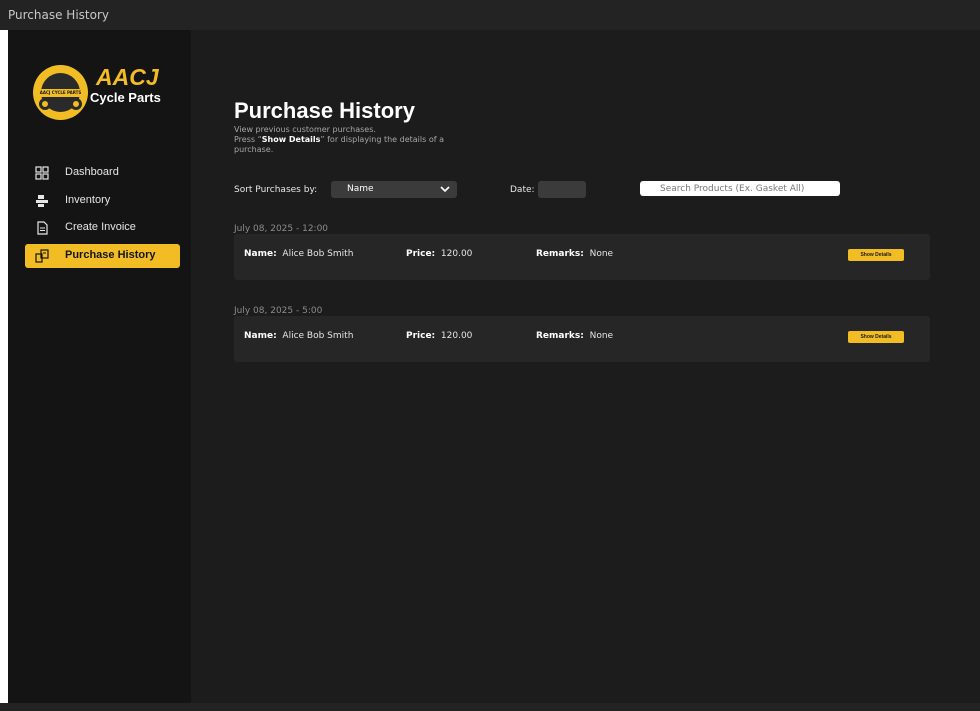  What do you see at coordinates (324, 110) in the screenshot?
I see `page-title: Purchase History` at bounding box center [324, 110].